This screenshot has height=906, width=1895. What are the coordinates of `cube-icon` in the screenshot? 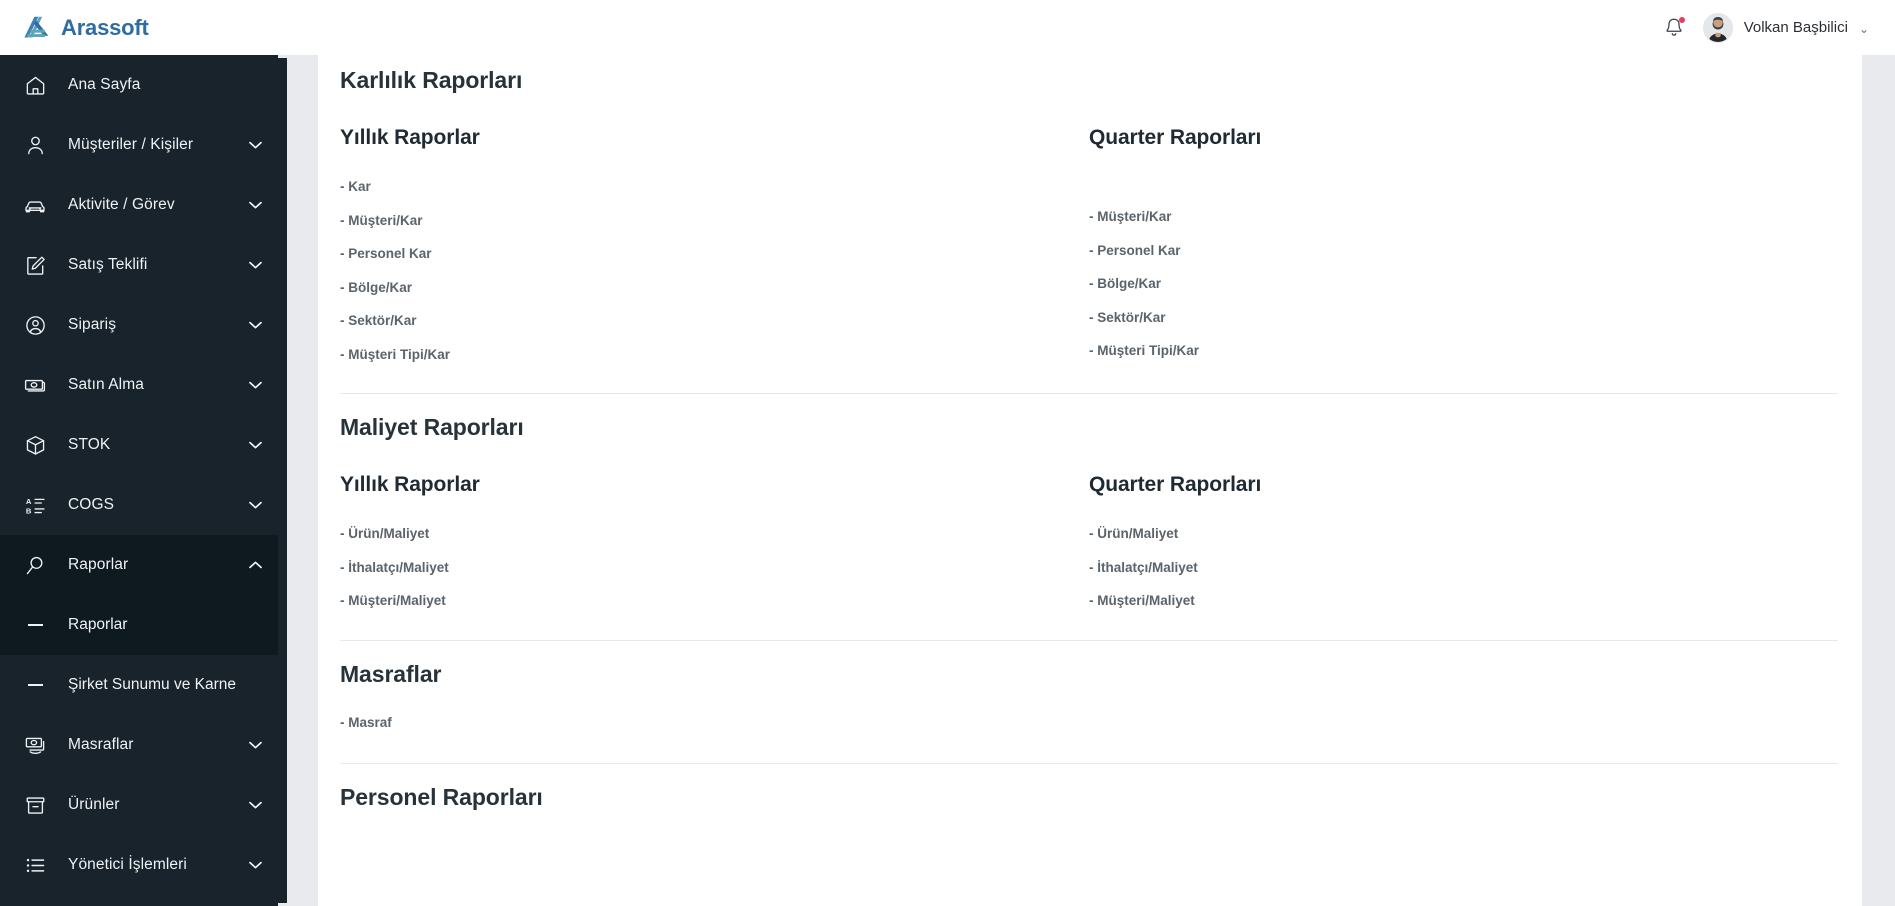 It's located at (35, 445).